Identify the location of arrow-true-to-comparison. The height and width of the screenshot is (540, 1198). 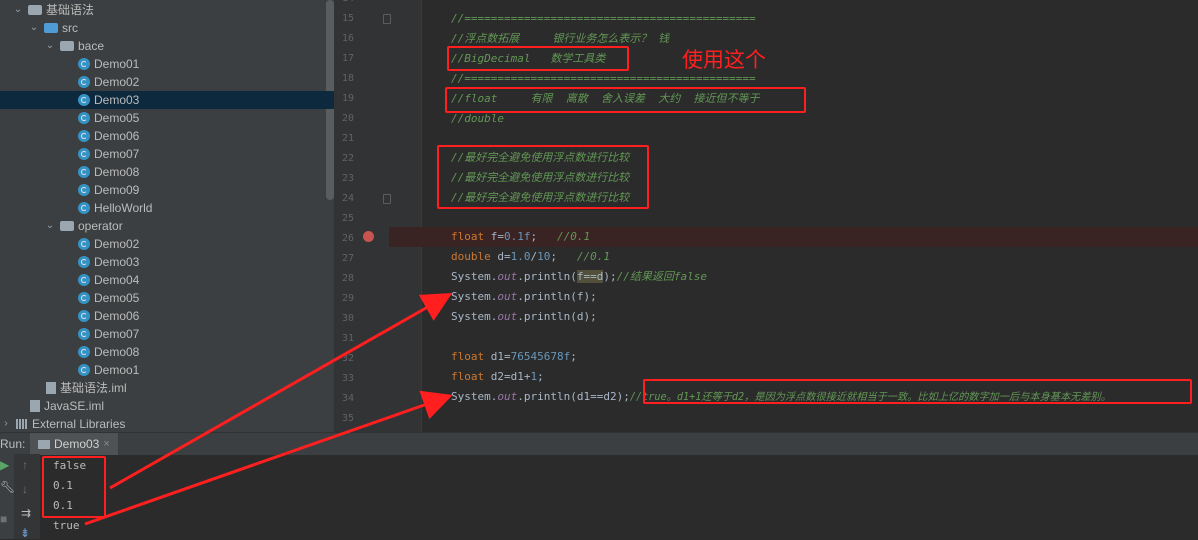
(268, 458).